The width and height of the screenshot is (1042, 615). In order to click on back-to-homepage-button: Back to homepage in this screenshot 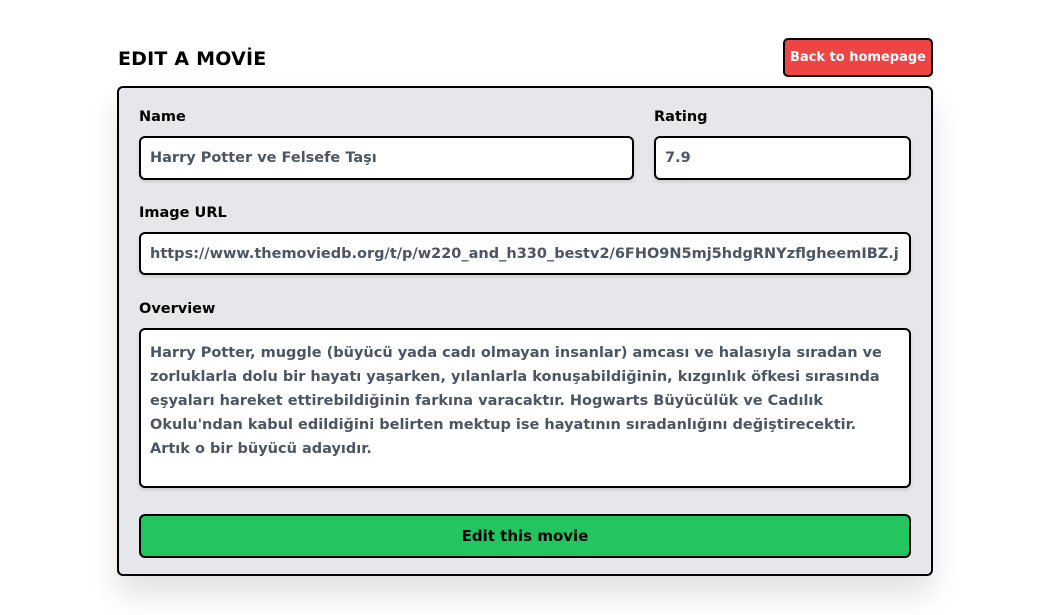, I will do `click(858, 57)`.